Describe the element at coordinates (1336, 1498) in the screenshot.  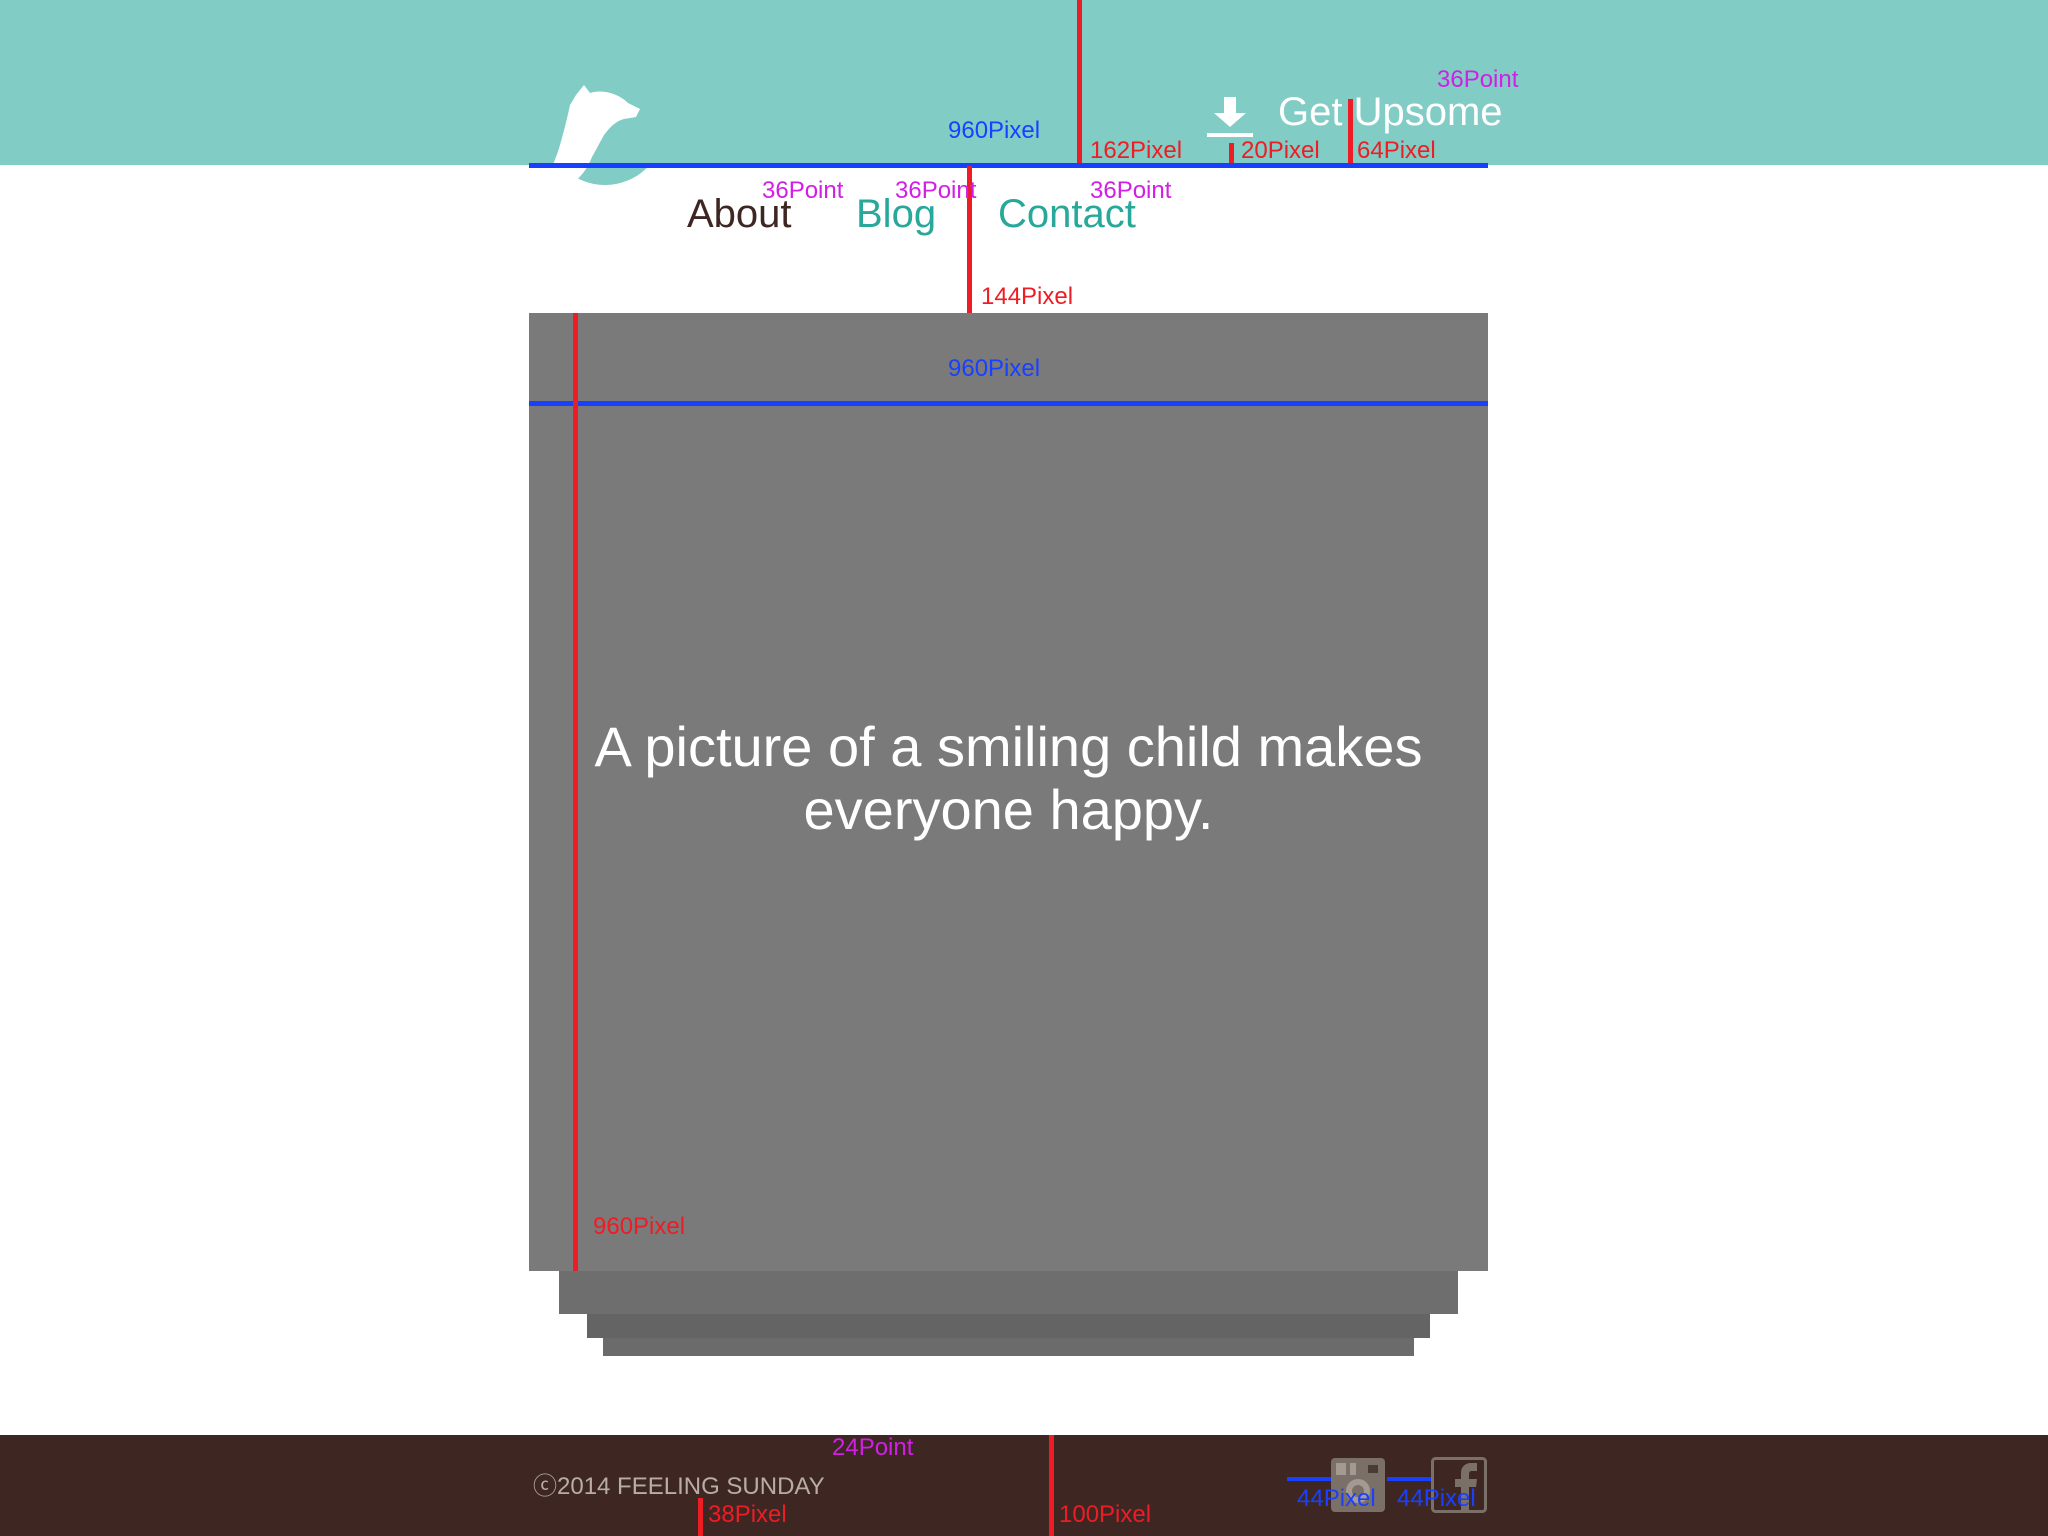
I see `annotation-ig-size: 44Pixel` at that location.